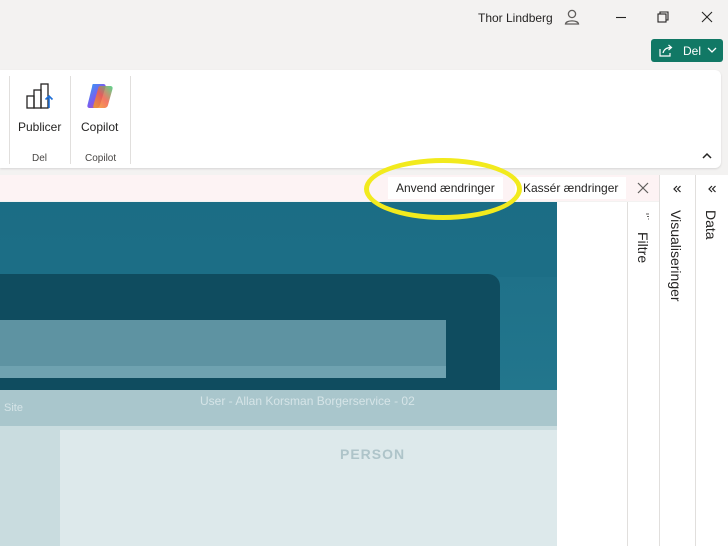  Describe the element at coordinates (712, 50) in the screenshot. I see `chevron-down-icon` at that location.